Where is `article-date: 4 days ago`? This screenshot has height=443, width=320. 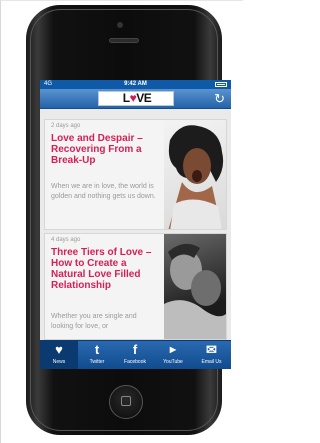 article-date: 4 days ago is located at coordinates (66, 240).